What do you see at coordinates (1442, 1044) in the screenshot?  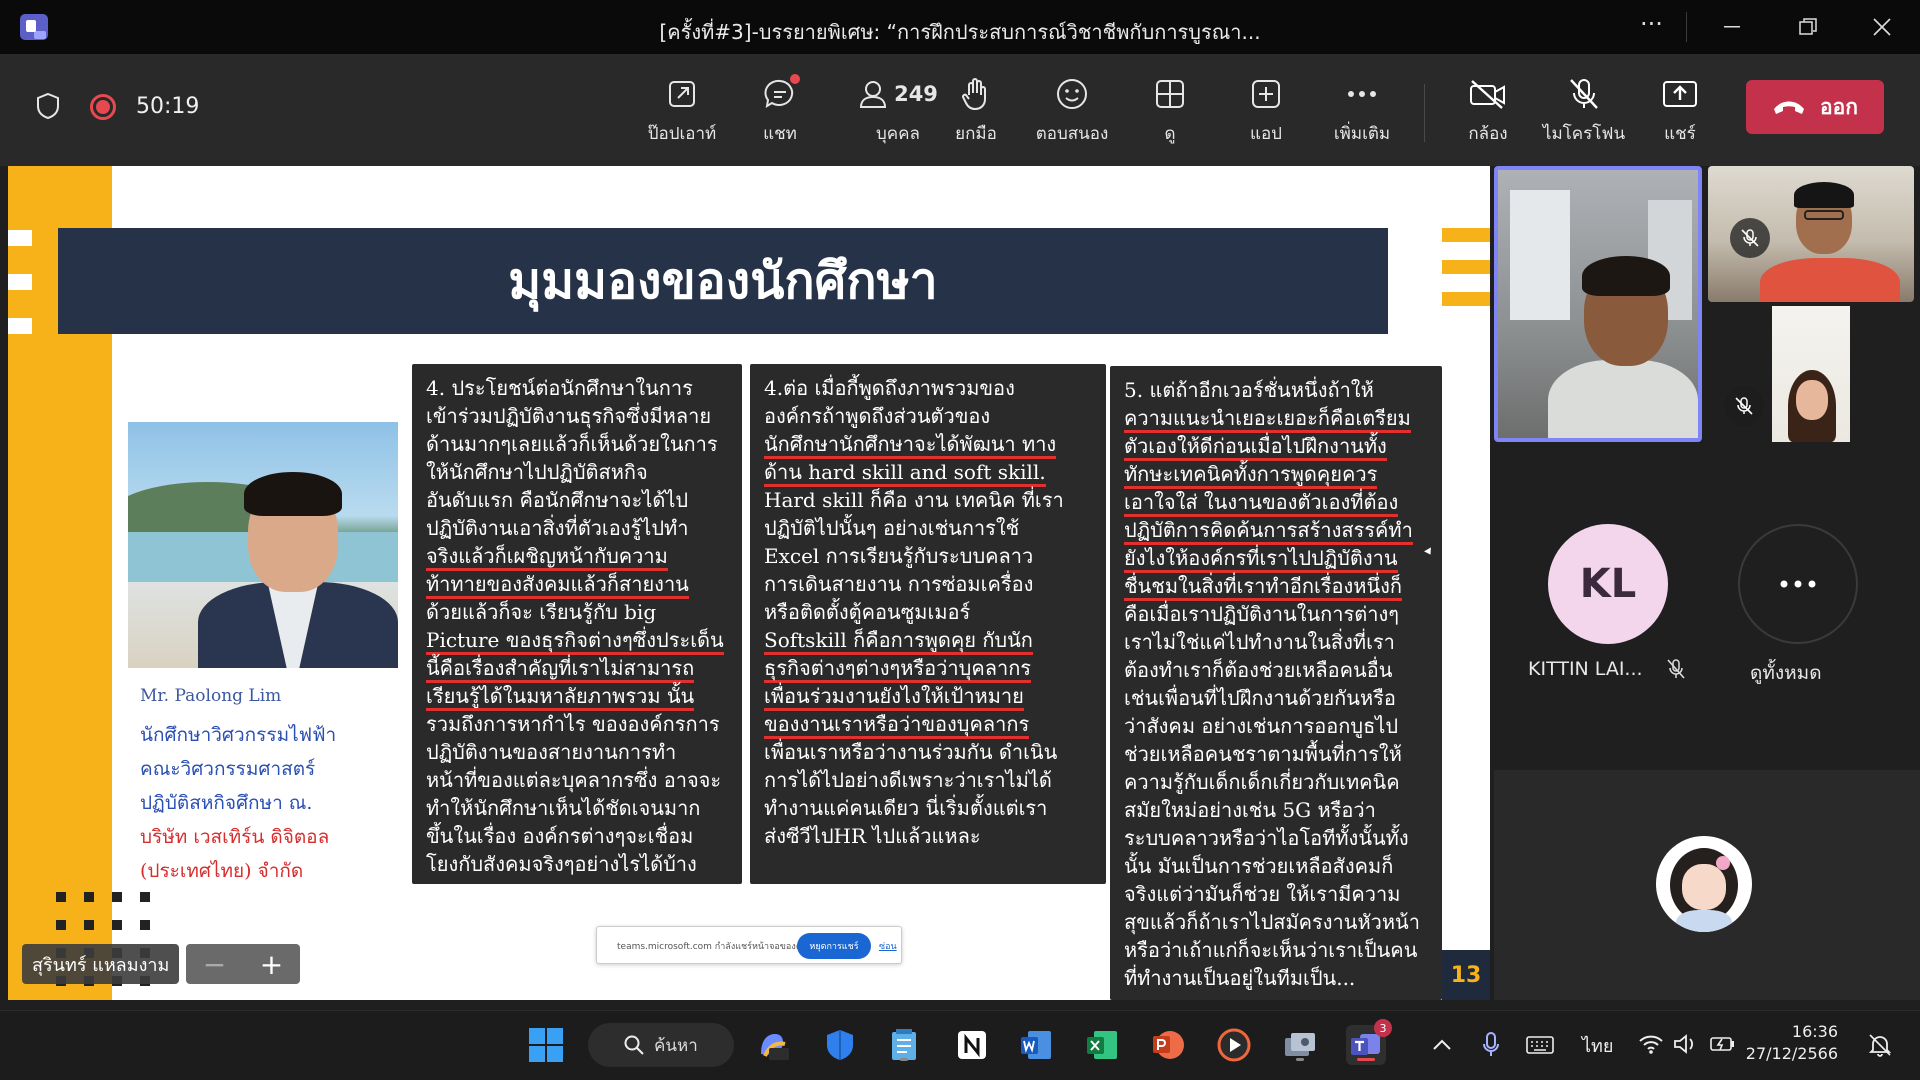 I see `chevron-up-icon` at bounding box center [1442, 1044].